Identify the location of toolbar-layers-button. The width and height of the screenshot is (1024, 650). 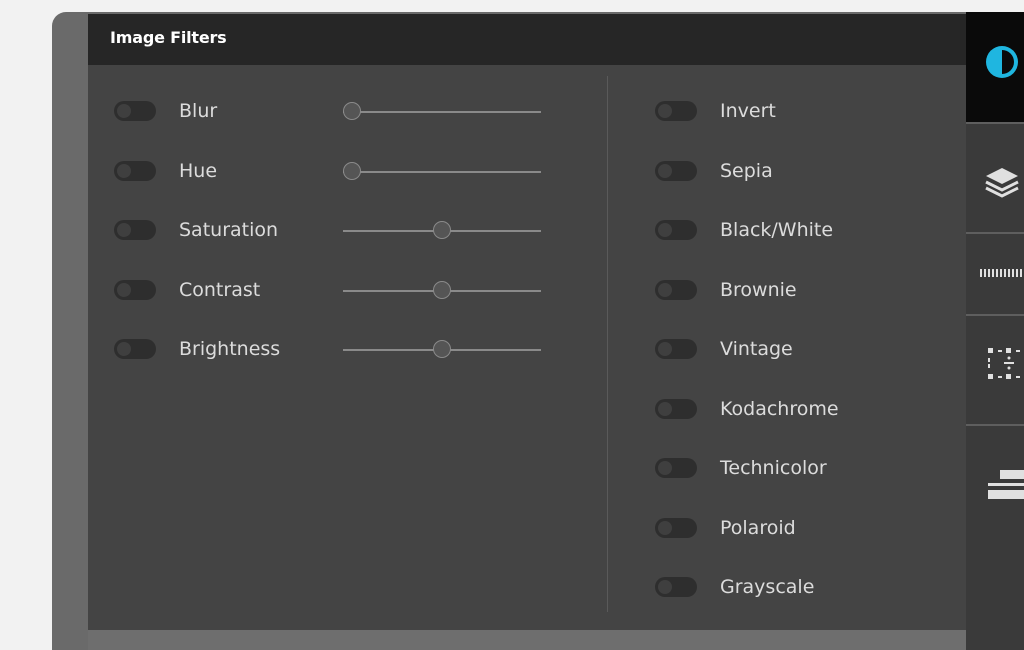
(995, 179).